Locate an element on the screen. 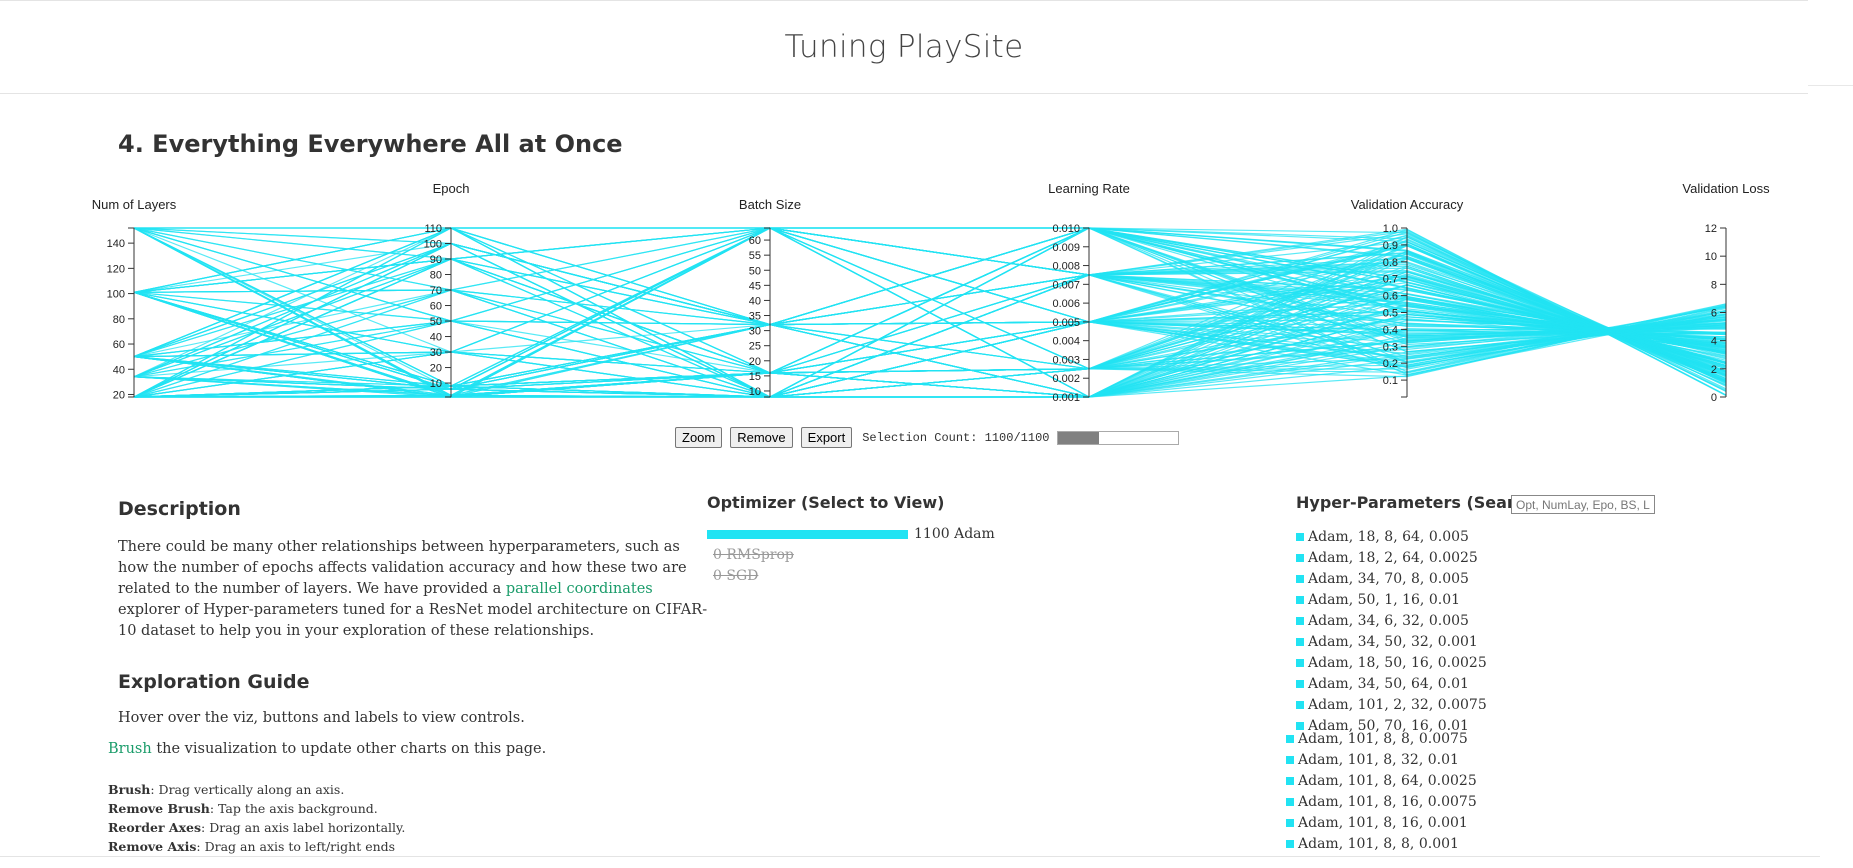 This screenshot has width=1853, height=868. axis-title: Epoch is located at coordinates (451, 188).